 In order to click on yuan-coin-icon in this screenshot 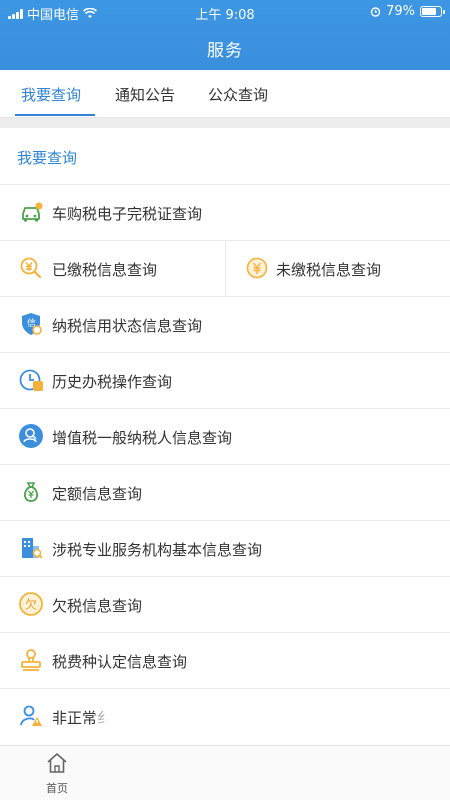, I will do `click(257, 268)`.